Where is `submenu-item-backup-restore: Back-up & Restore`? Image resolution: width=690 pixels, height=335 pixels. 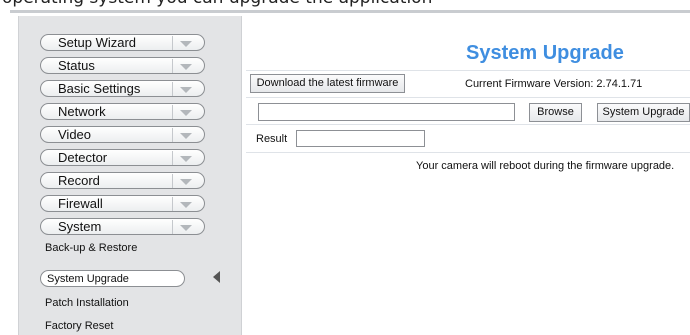 submenu-item-backup-restore: Back-up & Restore is located at coordinates (91, 248).